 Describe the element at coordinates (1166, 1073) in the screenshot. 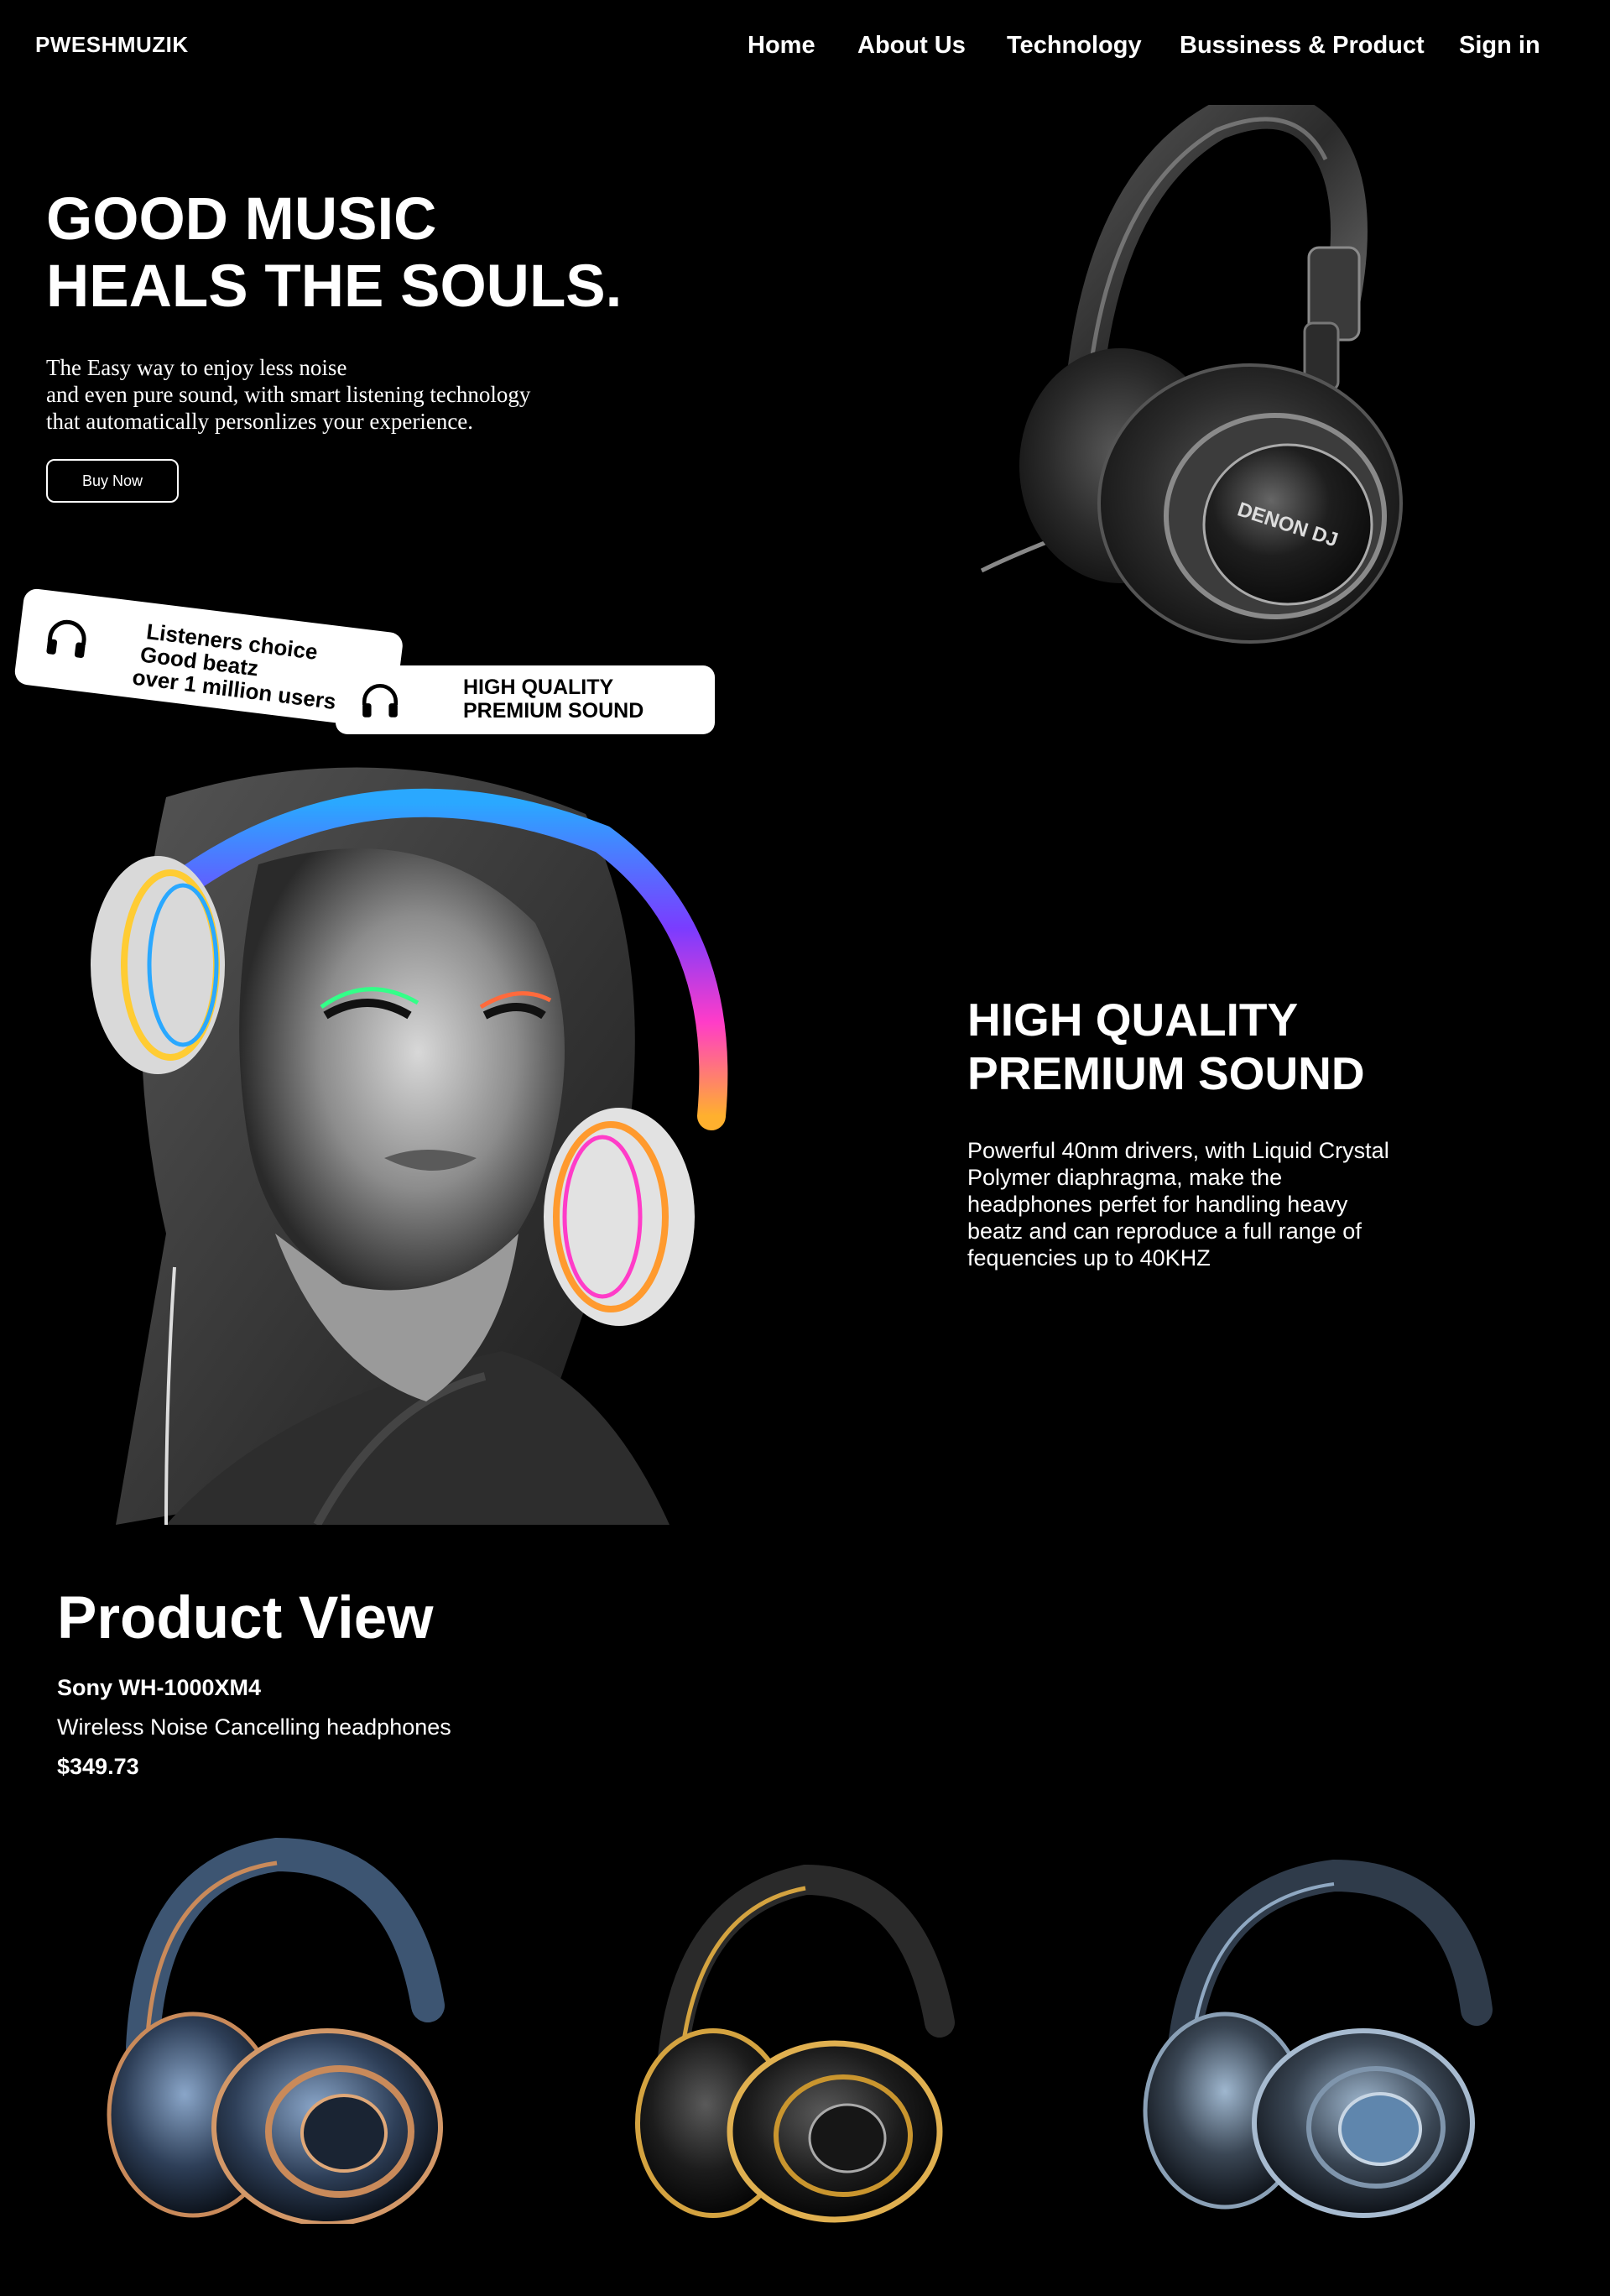

I see `sound-title-line: PREMIUM SOUND` at that location.